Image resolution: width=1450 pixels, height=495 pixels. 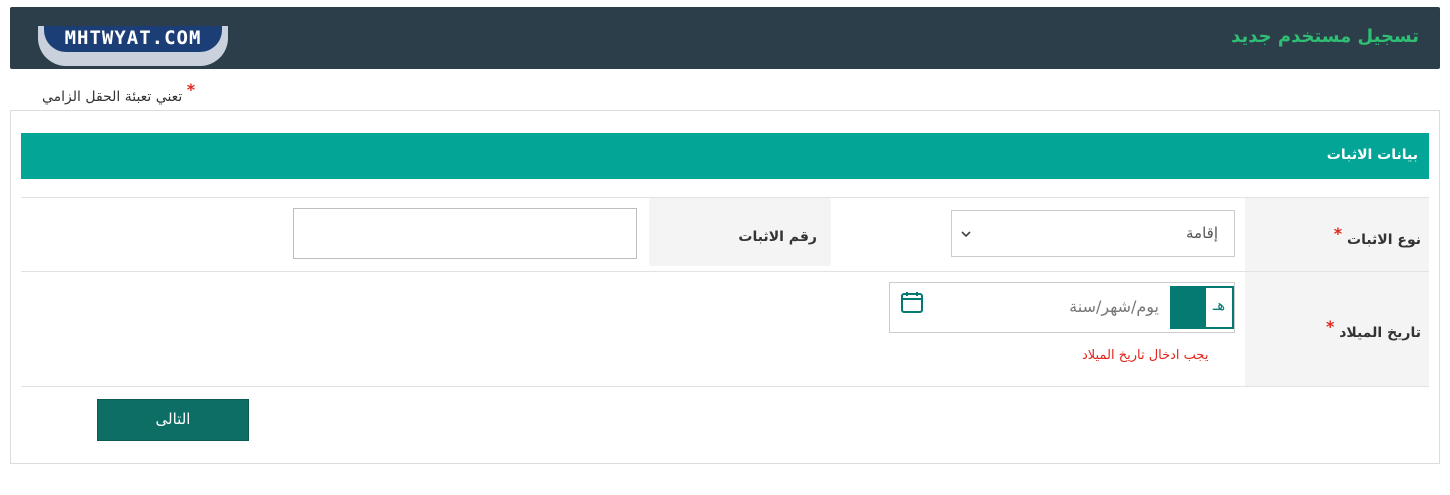 What do you see at coordinates (1114, 306) in the screenshot?
I see `birth-date-placeholder: يوم/شهر/سنة` at bounding box center [1114, 306].